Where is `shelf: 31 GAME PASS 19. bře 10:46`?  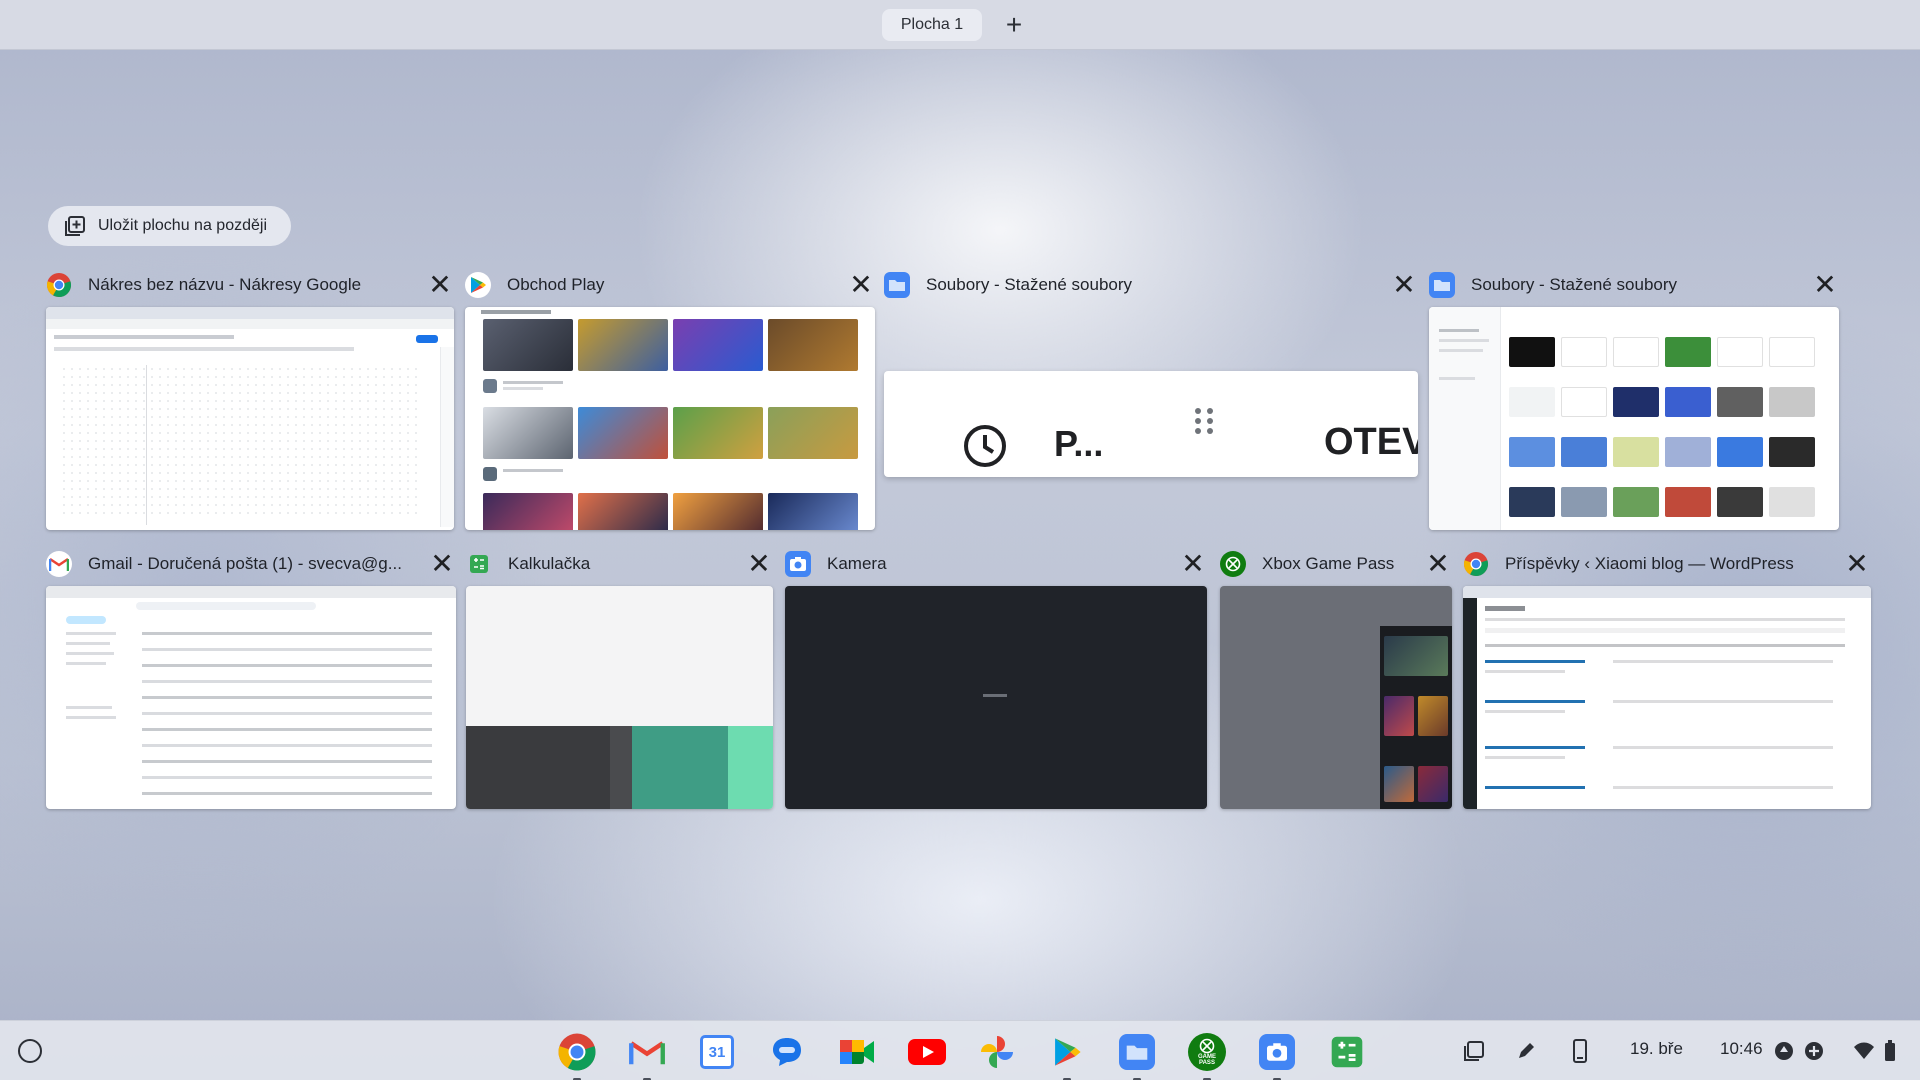 shelf: 31 GAME PASS 19. bře 10:46 is located at coordinates (960, 1050).